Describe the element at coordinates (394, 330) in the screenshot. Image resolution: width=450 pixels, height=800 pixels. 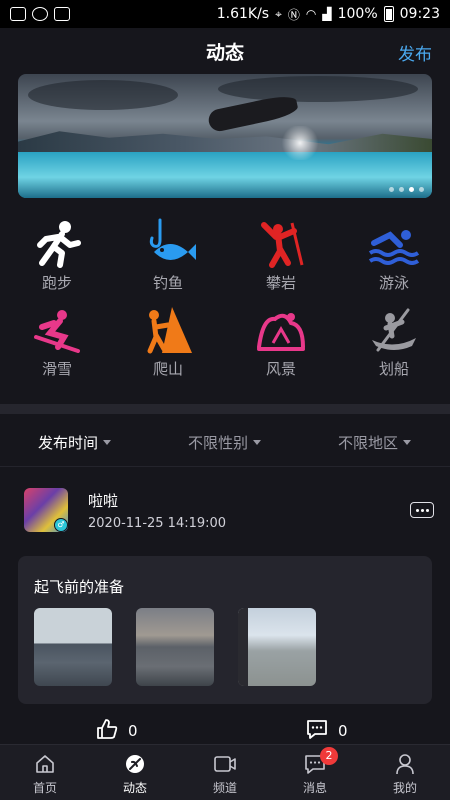
I see `rowing-icon` at that location.